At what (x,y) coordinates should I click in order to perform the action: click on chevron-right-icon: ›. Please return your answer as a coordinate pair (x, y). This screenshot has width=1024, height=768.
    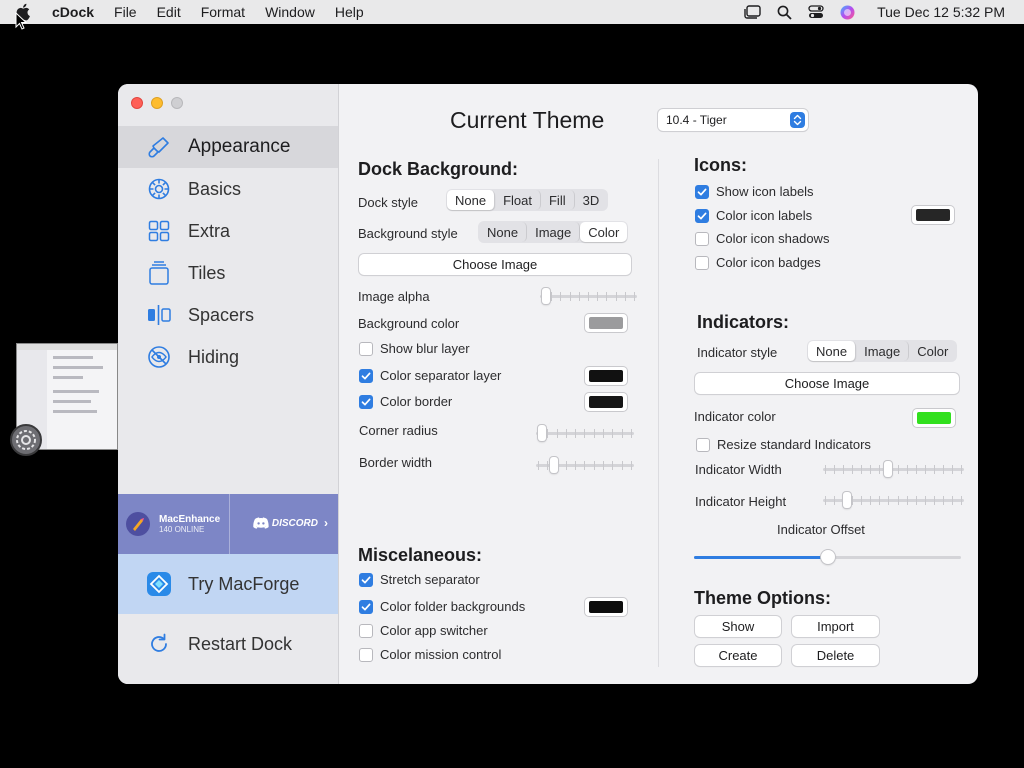
    Looking at the image, I should click on (326, 523).